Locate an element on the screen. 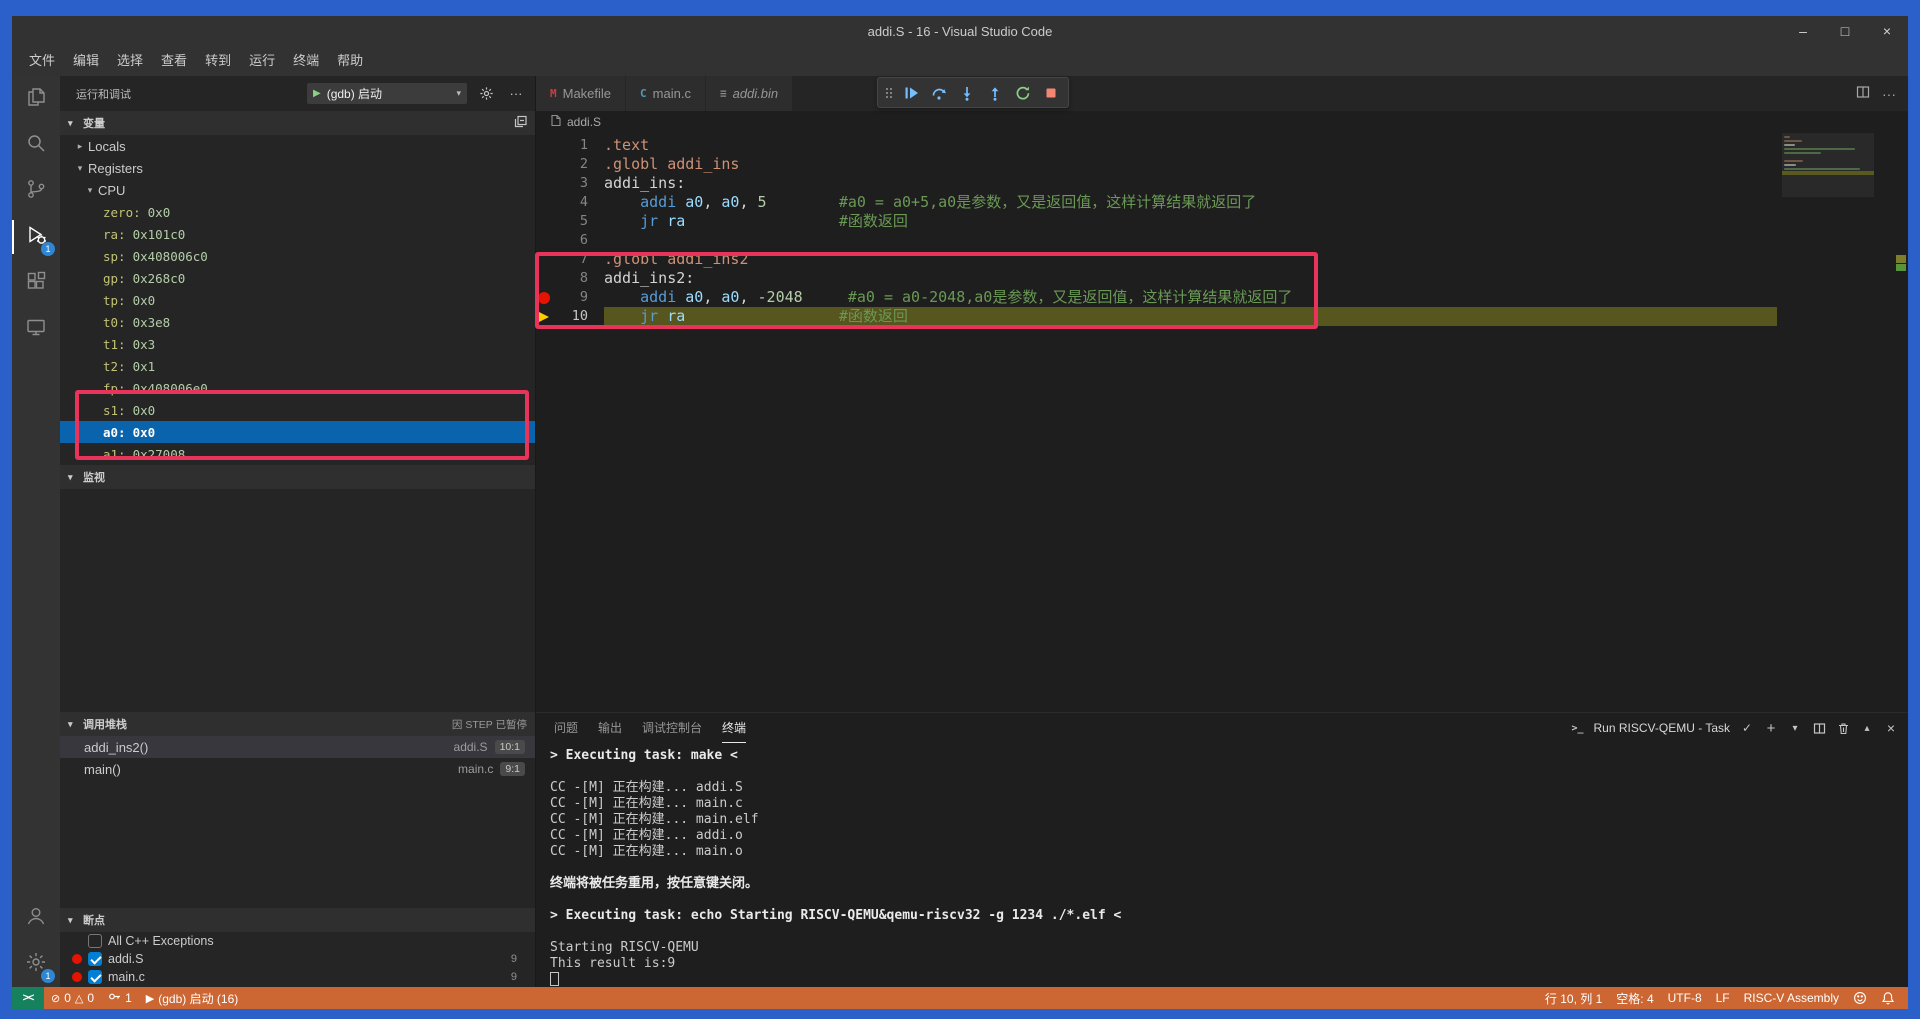 The width and height of the screenshot is (1920, 1019). register-row: a1: 0x27008 is located at coordinates (297, 454).